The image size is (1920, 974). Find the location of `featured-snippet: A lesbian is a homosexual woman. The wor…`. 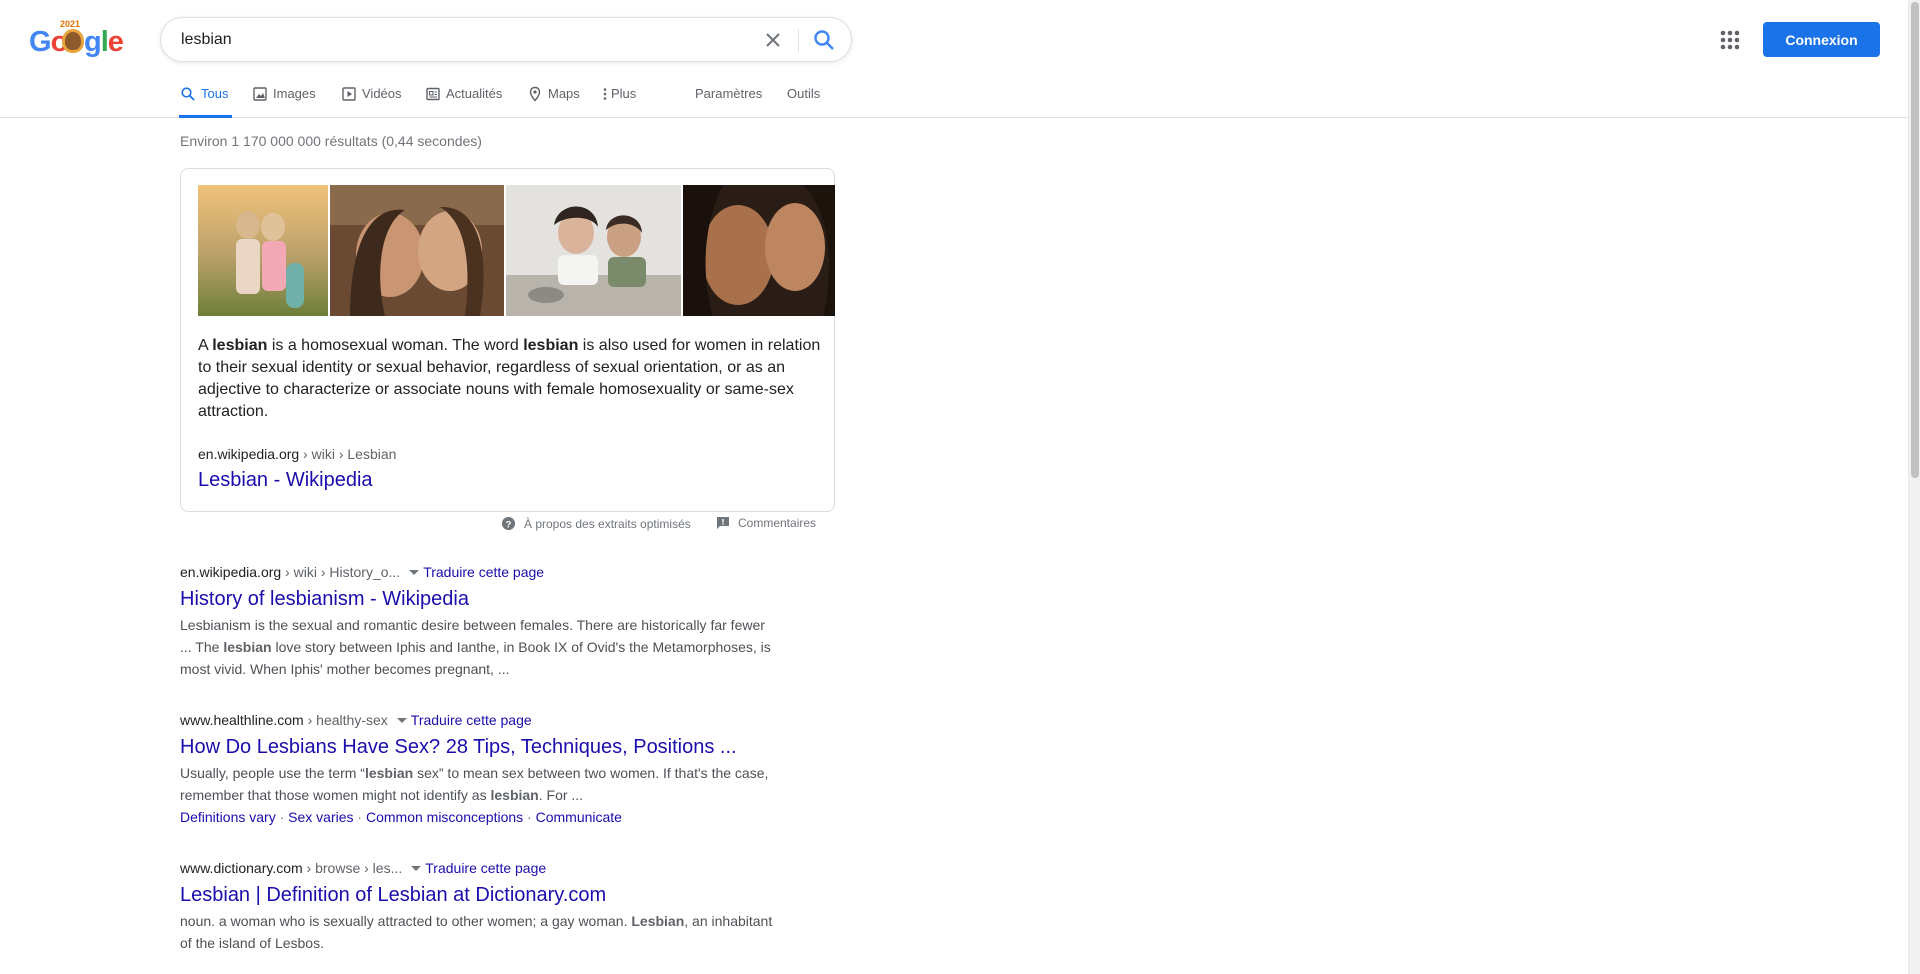

featured-snippet: A lesbian is a homosexual woman. The wor… is located at coordinates (507, 340).